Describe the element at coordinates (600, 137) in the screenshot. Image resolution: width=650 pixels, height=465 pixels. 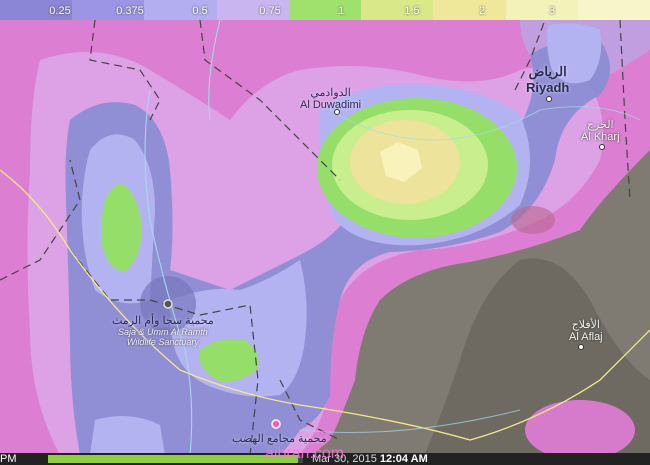
I see `city-label-english: Al Kharj` at that location.